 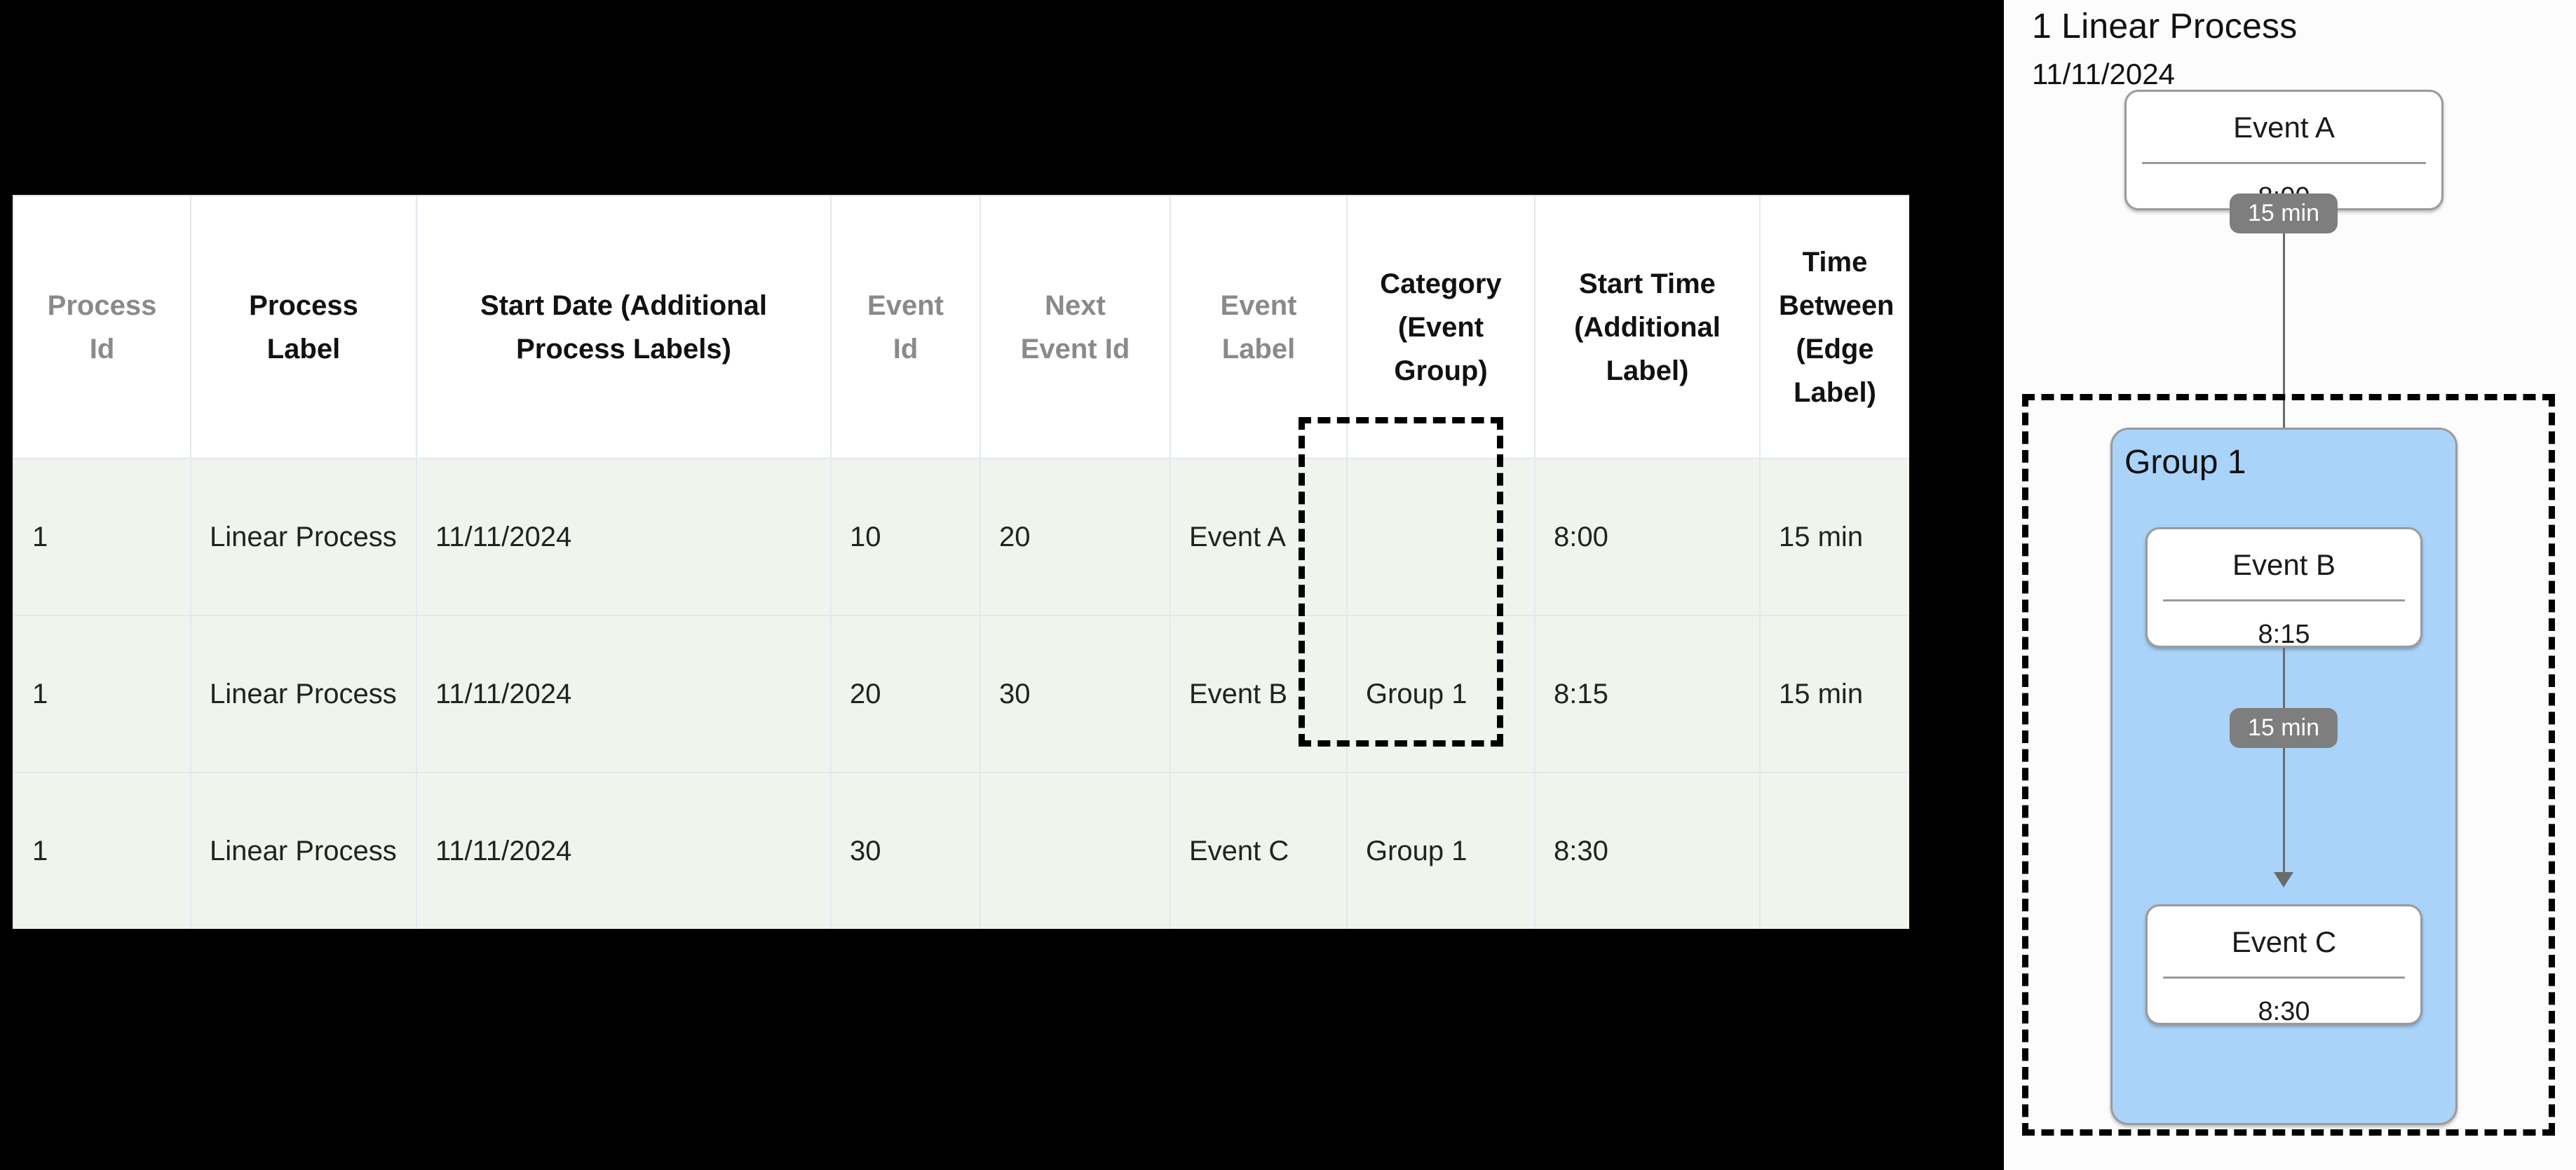 I want to click on edge-badge-a-b: 15 min, so click(x=2283, y=213).